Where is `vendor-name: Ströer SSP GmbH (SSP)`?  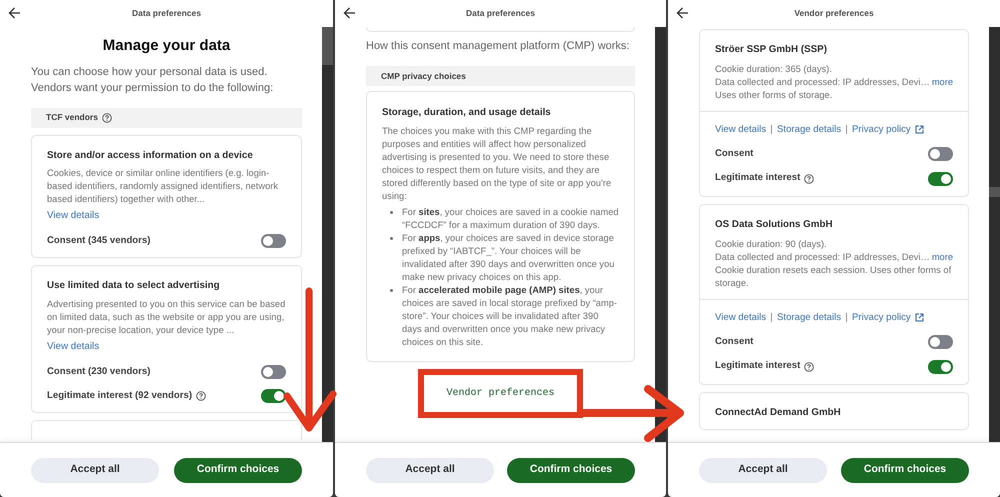 vendor-name: Ströer SSP GmbH (SSP) is located at coordinates (771, 50).